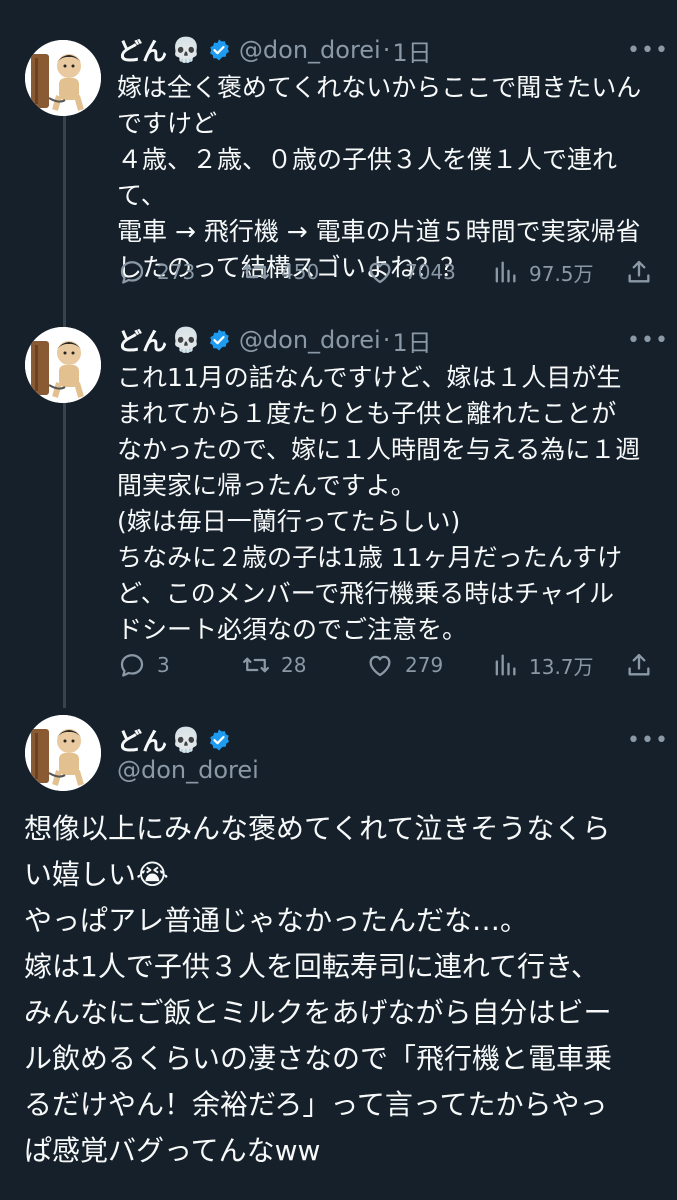 This screenshot has width=677, height=1200. I want to click on action-bar: 3 28 279 13.7万, so click(387, 665).